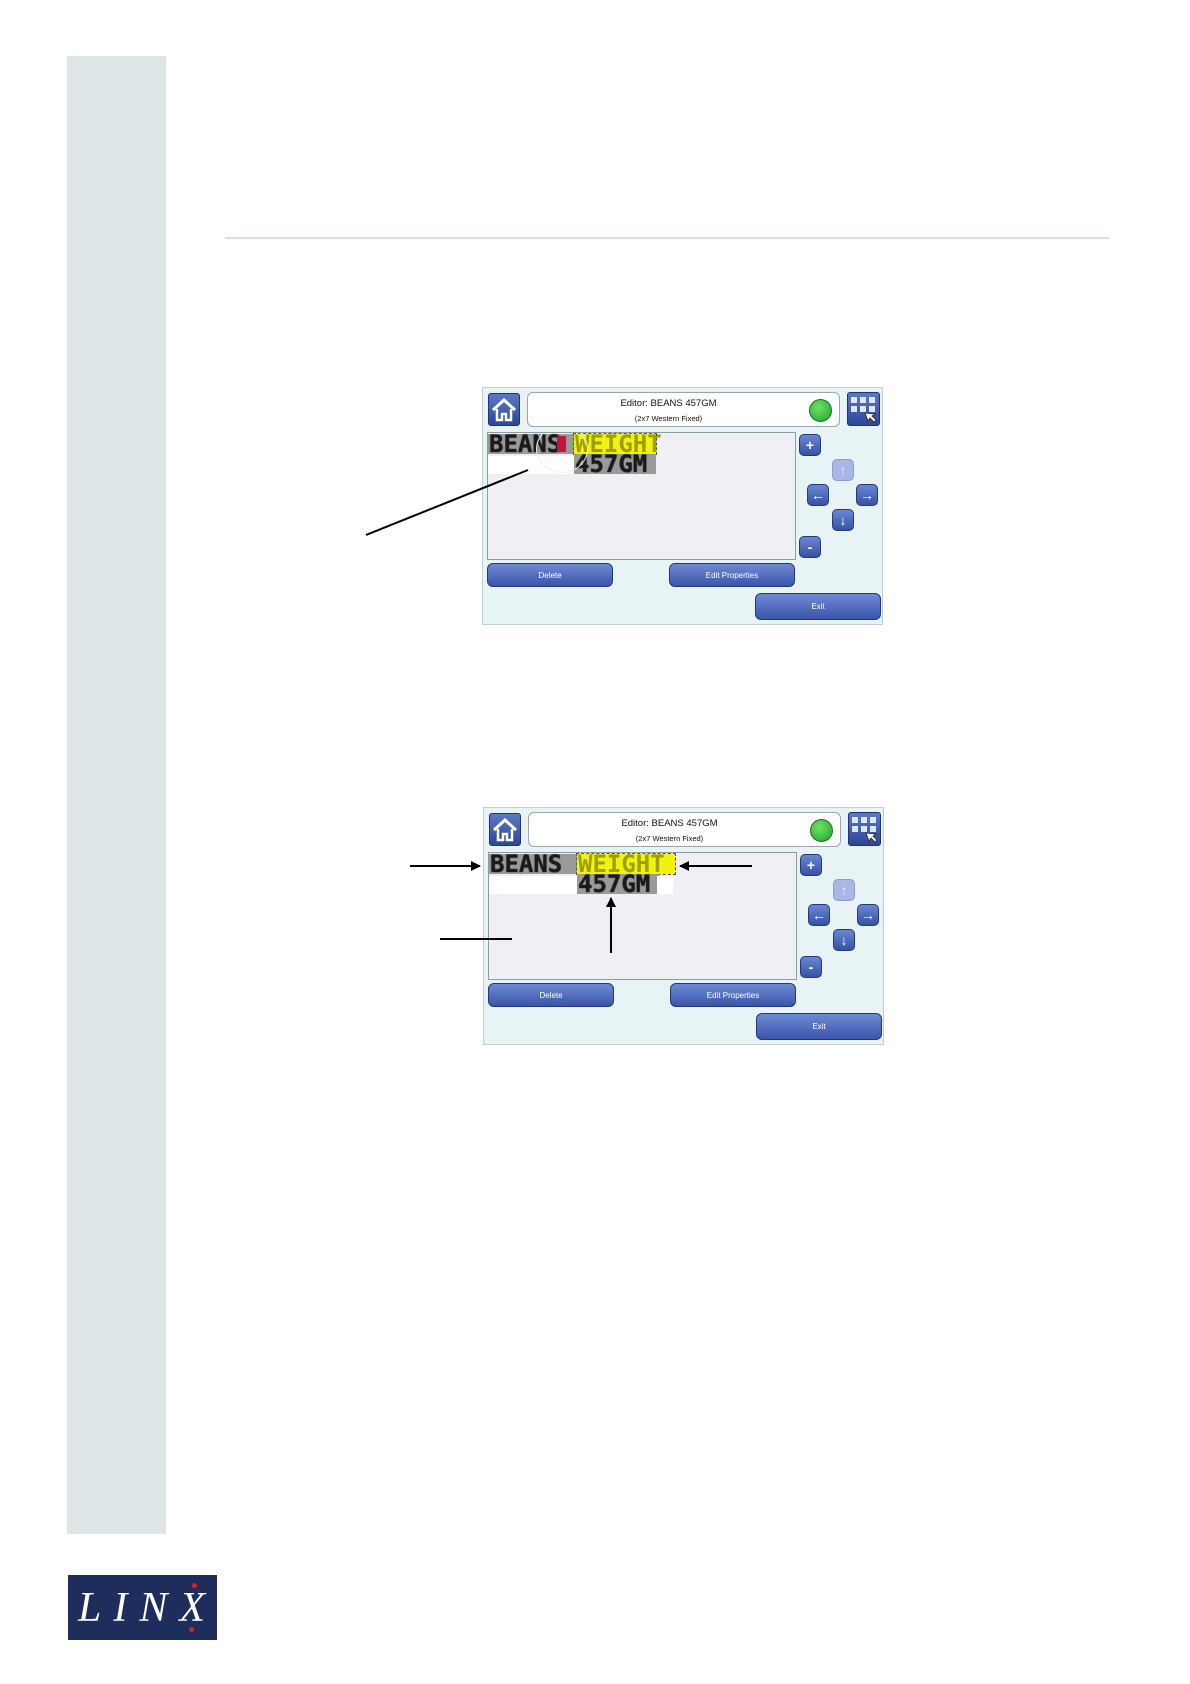 This screenshot has width=1190, height=1684. Describe the element at coordinates (667, 238) in the screenshot. I see `header-rule` at that location.